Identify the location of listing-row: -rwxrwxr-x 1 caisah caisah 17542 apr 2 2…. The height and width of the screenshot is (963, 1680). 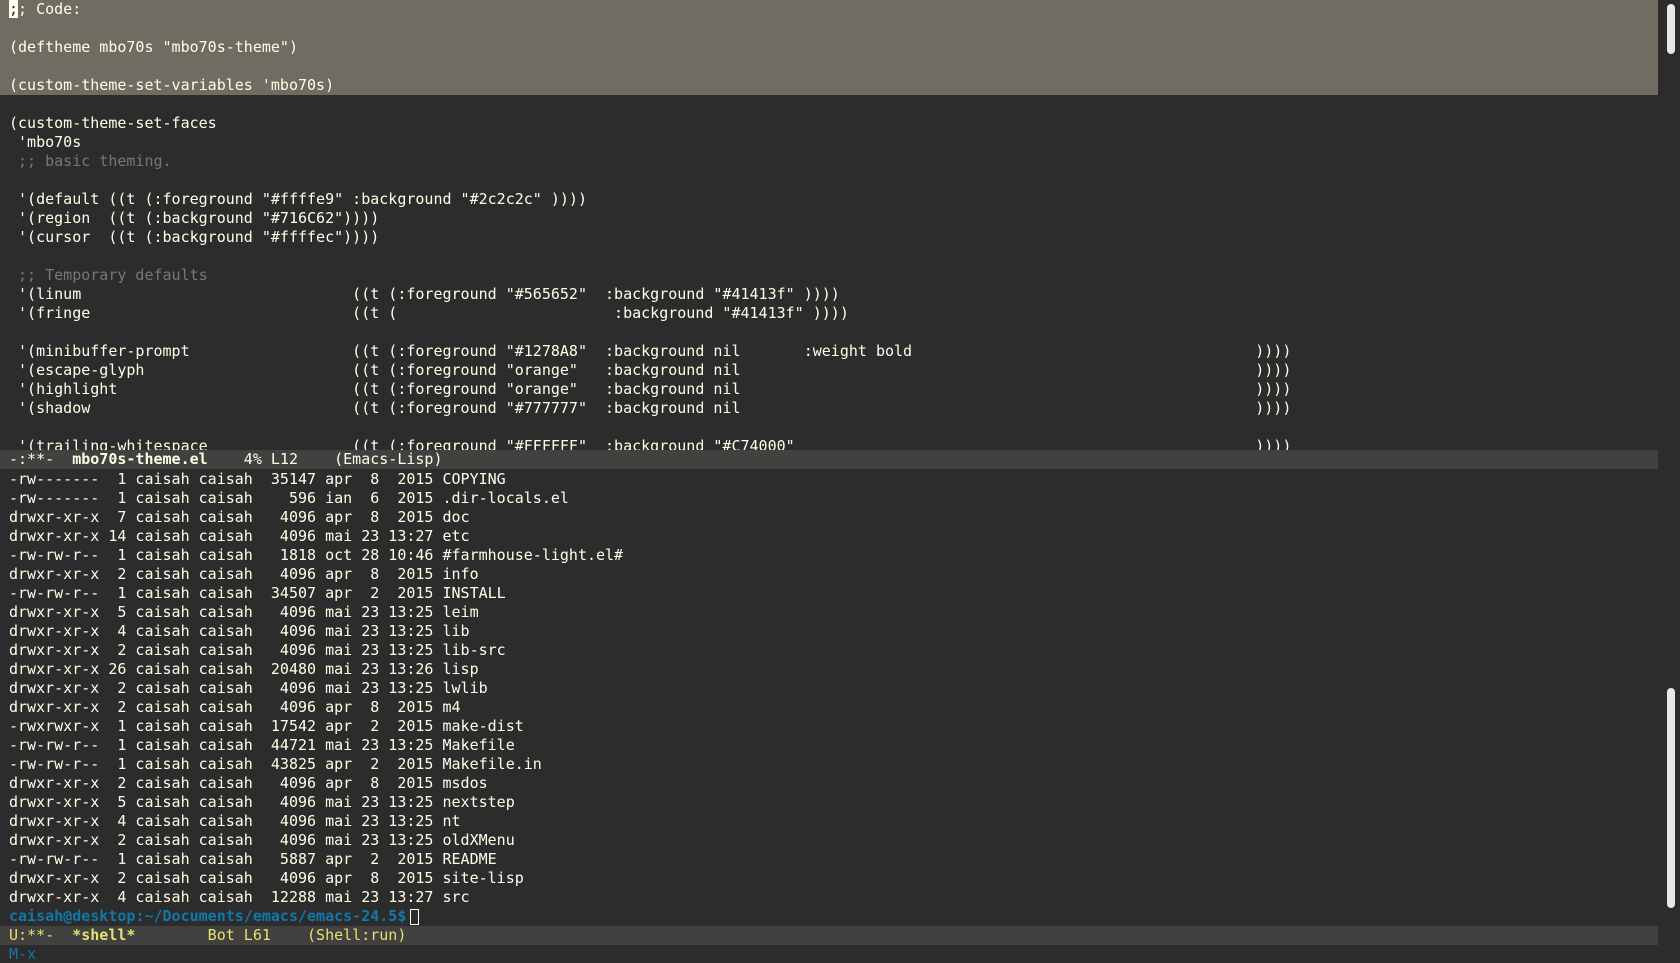
(829, 726).